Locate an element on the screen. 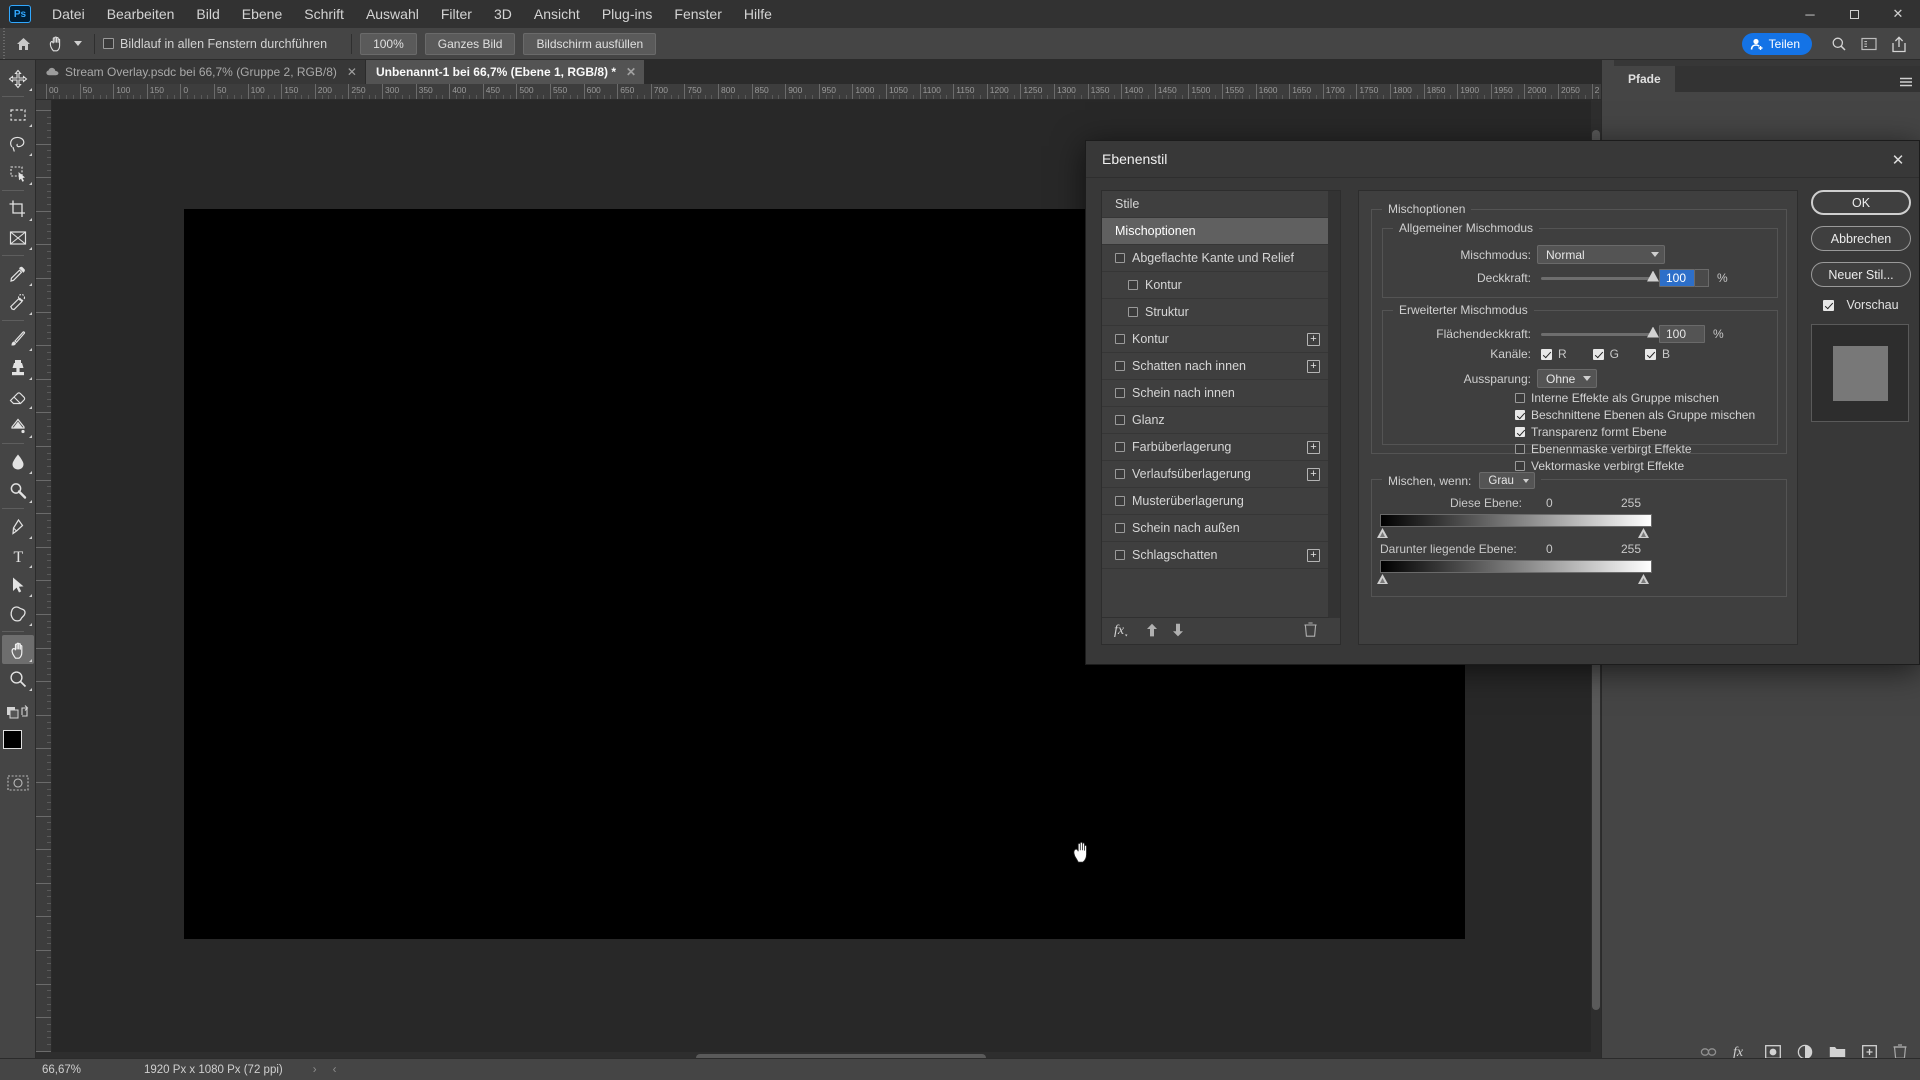  vertical-ruler is located at coordinates (44, 576).